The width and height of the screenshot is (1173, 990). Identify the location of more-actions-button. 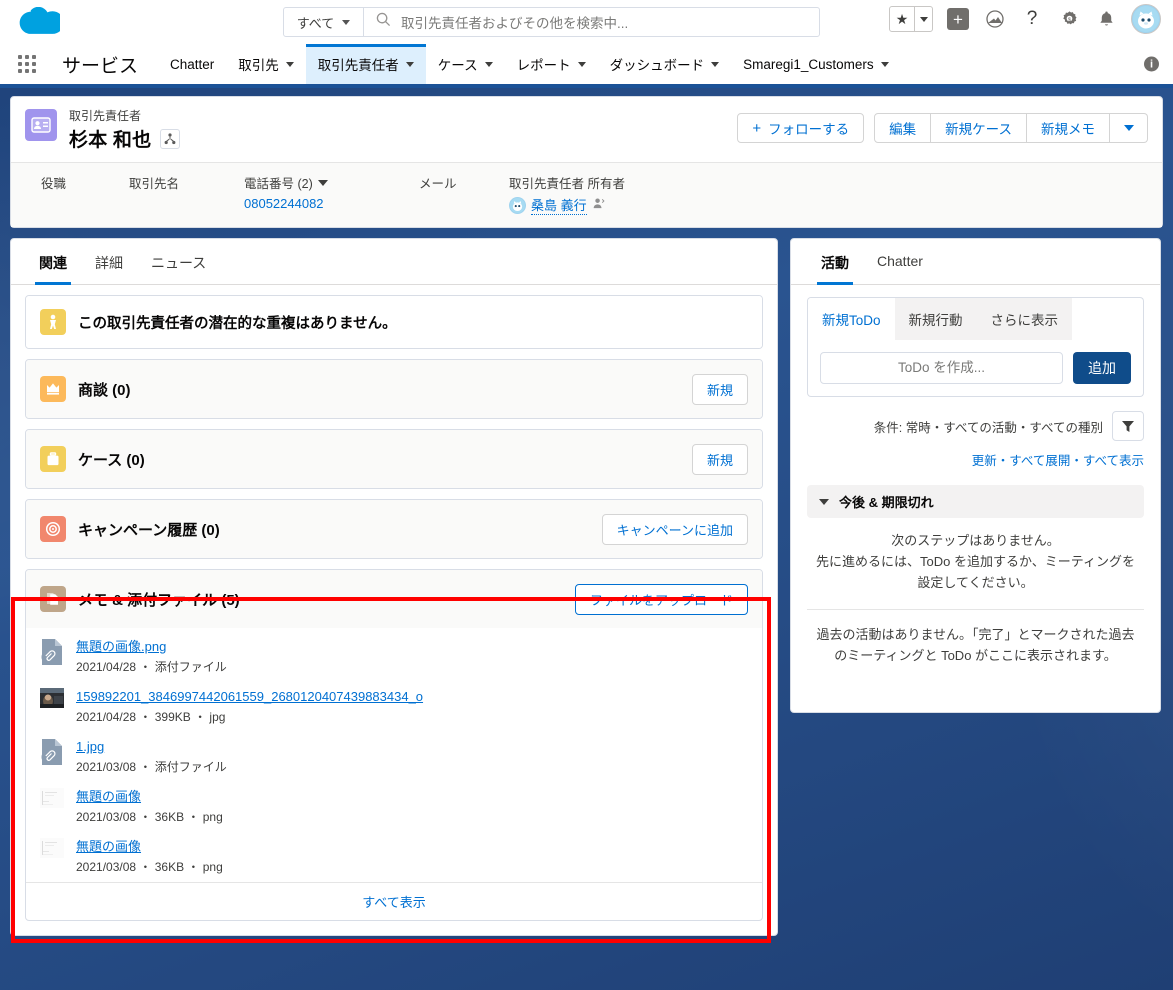
(1129, 128).